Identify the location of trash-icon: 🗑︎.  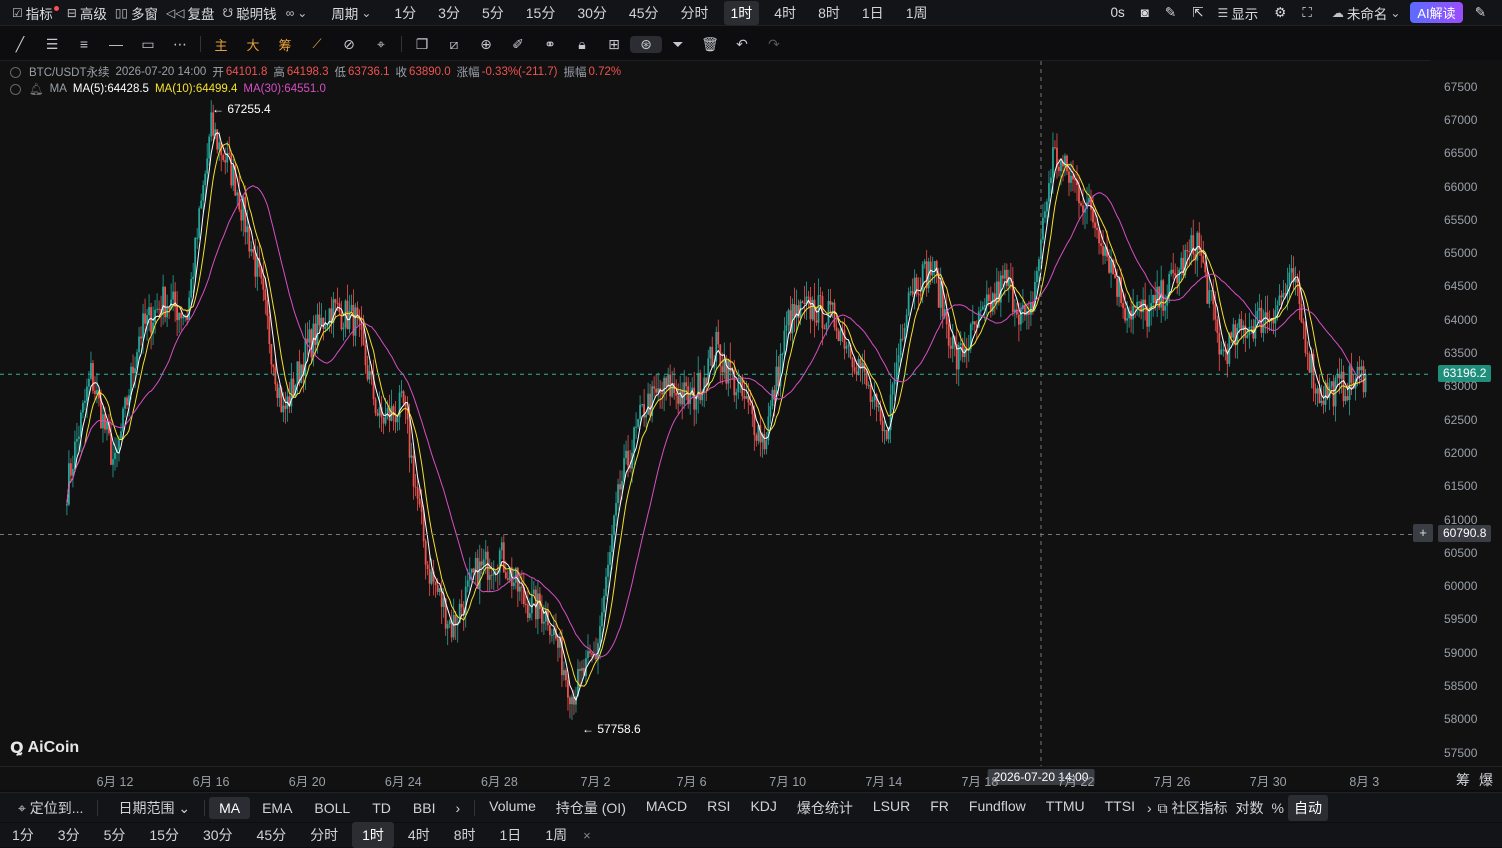
(710, 44).